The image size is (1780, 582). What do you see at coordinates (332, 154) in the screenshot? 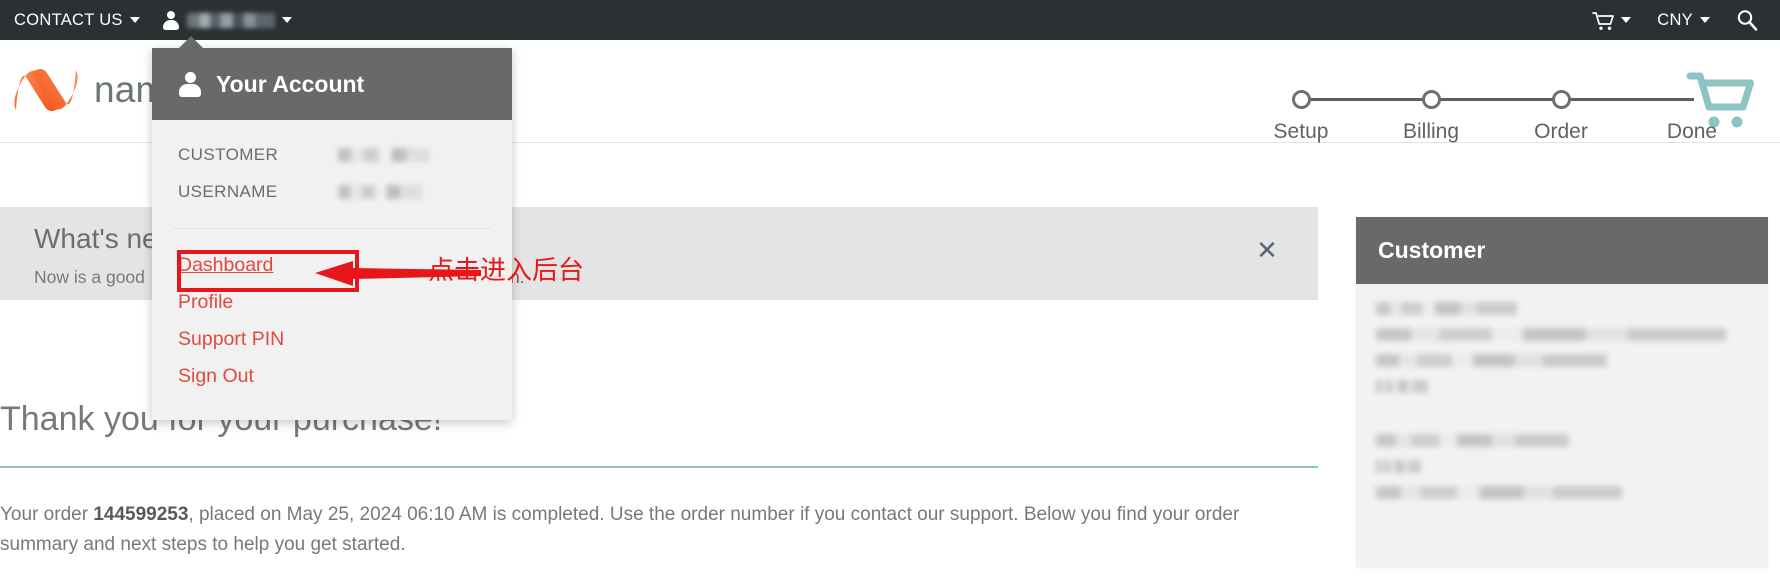
I see `dropdown-row-customer: CUSTOMER` at bounding box center [332, 154].